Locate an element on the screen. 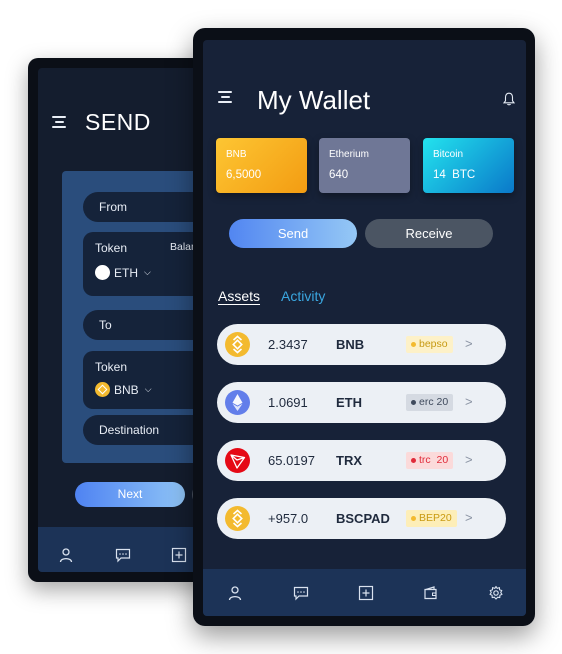 The image size is (562, 654). asset-row-eth: 1.0691 ETH erc 20 > is located at coordinates (361, 402).